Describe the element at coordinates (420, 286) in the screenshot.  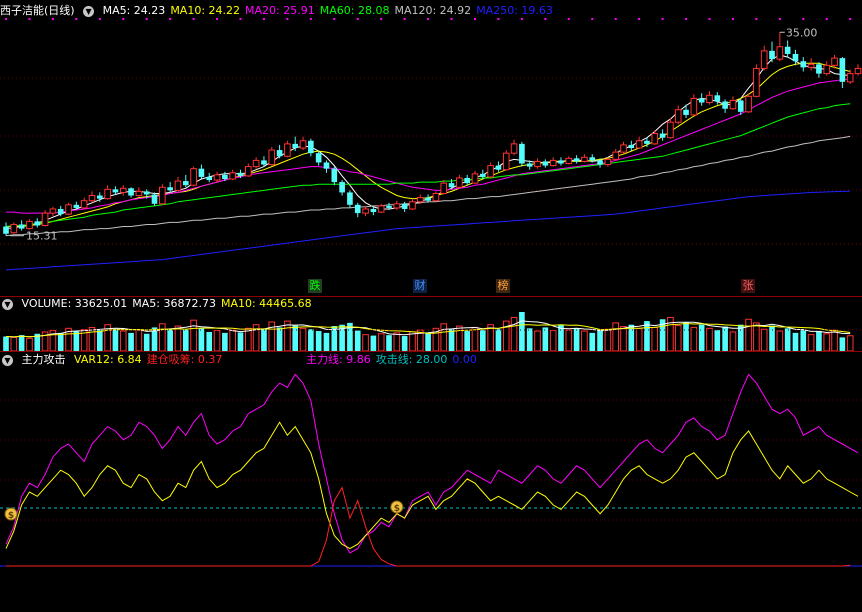
I see `event-marker-finance: 财` at that location.